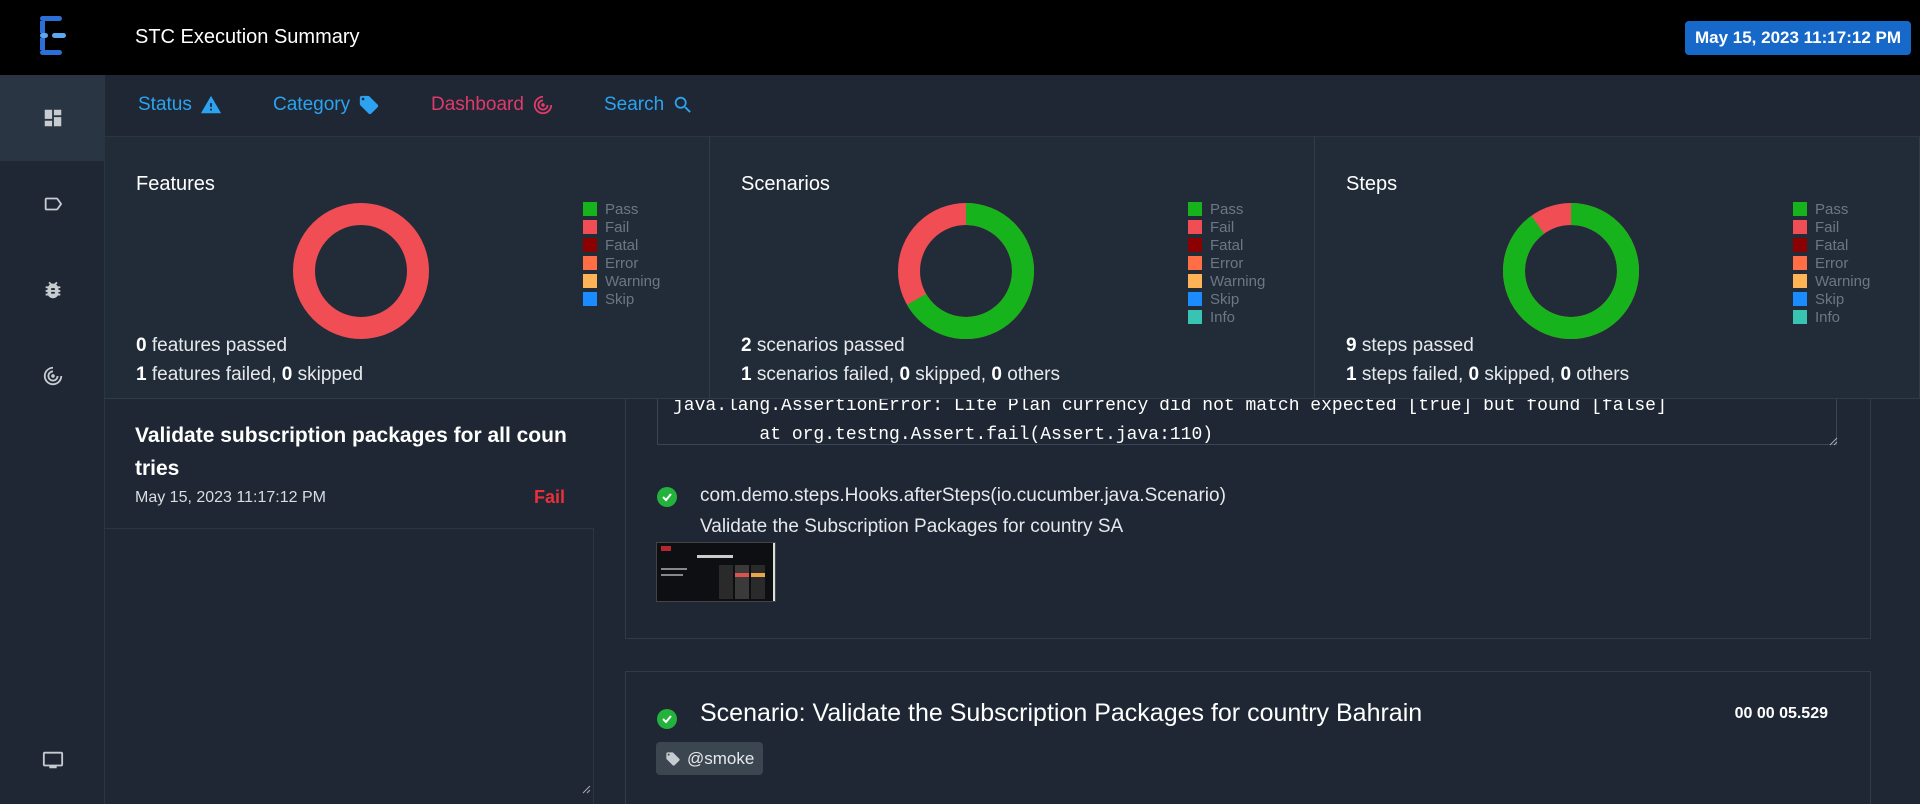 The height and width of the screenshot is (804, 1920). I want to click on steps-donut-chart, so click(1571, 271).